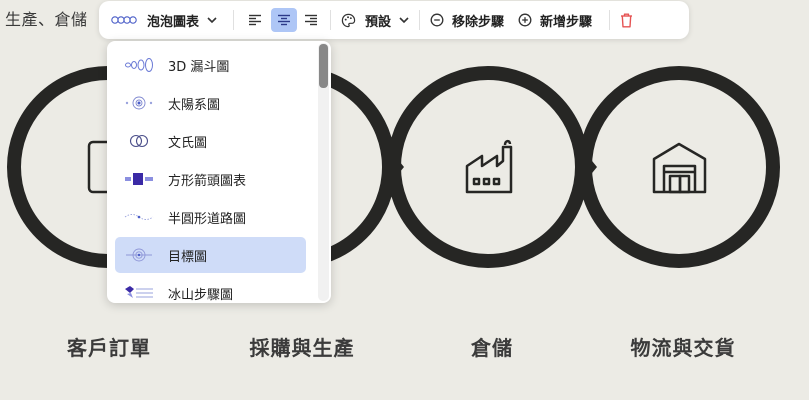 This screenshot has width=809, height=400. What do you see at coordinates (378, 22) in the screenshot?
I see `style-preset-label: 預設` at bounding box center [378, 22].